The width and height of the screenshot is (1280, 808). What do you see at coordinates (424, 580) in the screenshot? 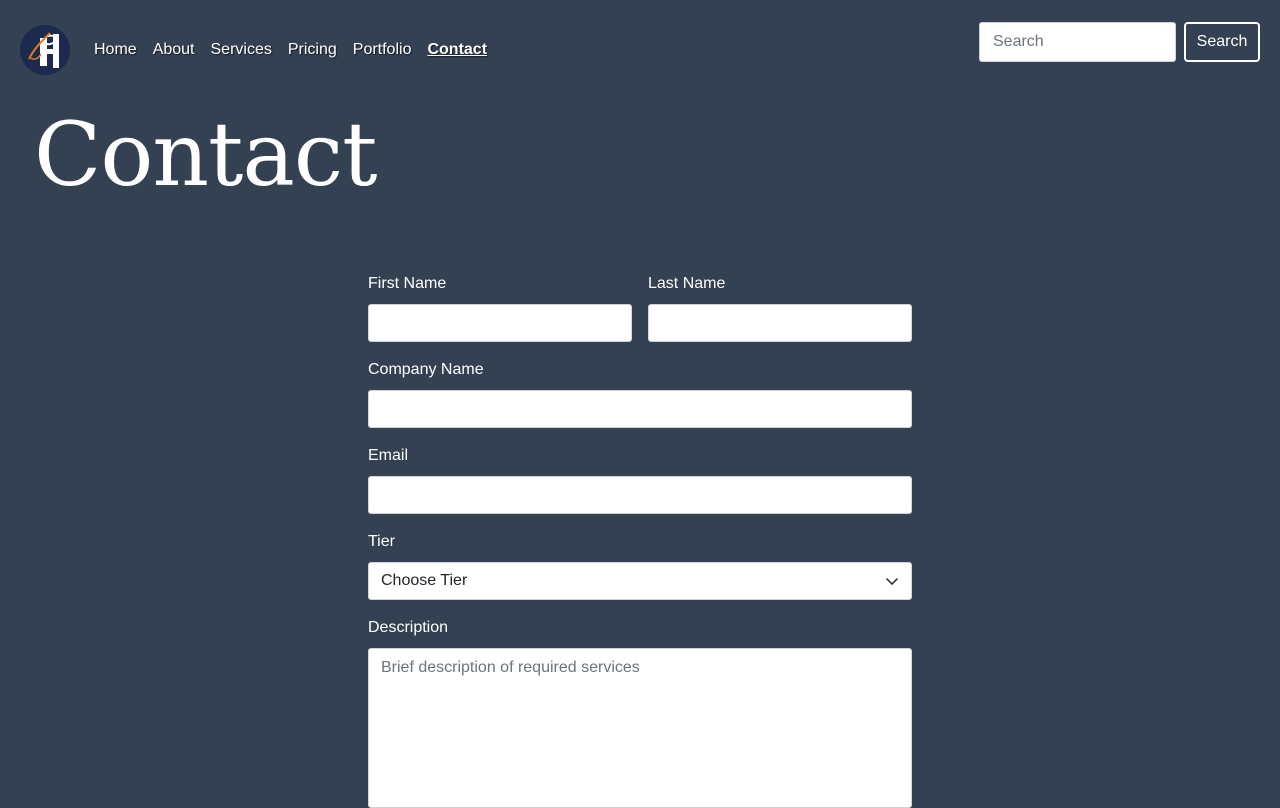
I see `tier-selected-value: Choose Tier` at bounding box center [424, 580].